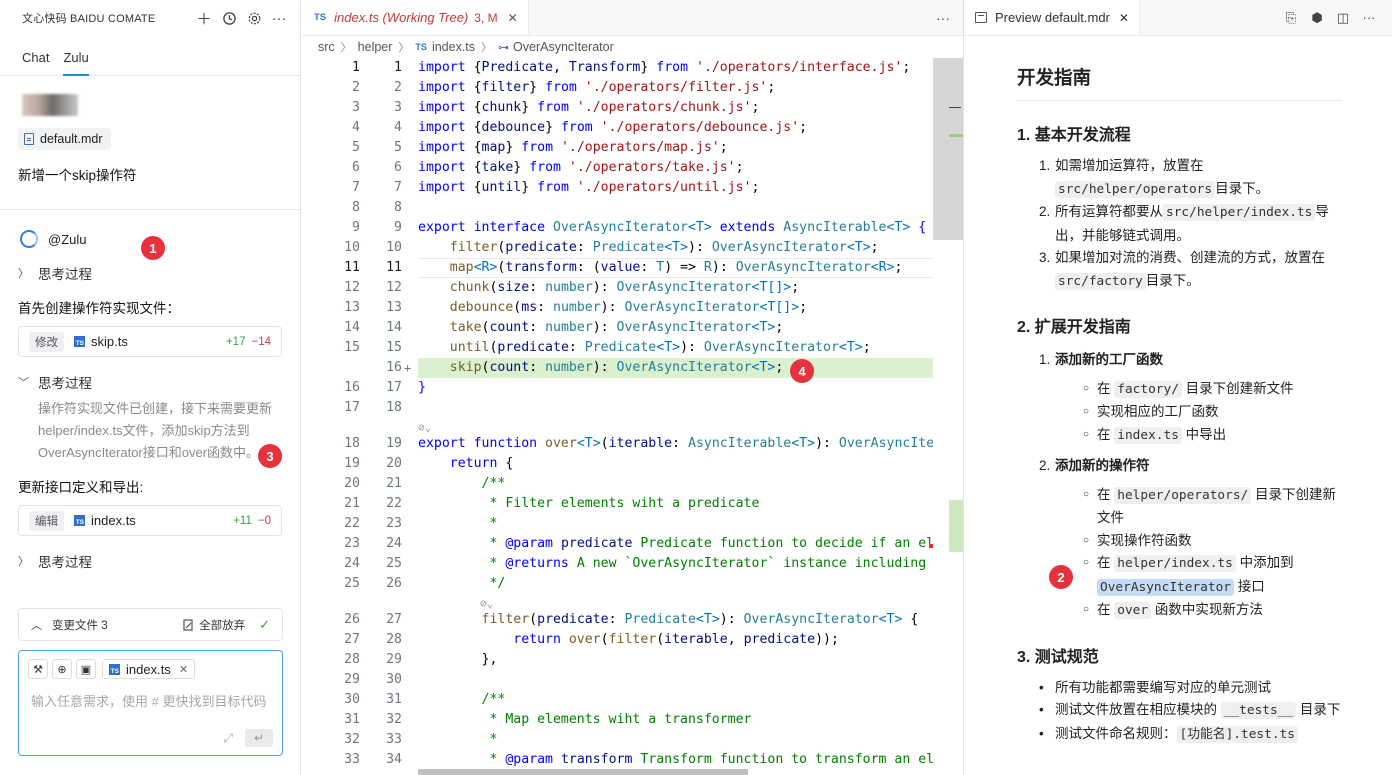 This screenshot has width=1392, height=775. I want to click on context-file-name: index.ts, so click(148, 669).